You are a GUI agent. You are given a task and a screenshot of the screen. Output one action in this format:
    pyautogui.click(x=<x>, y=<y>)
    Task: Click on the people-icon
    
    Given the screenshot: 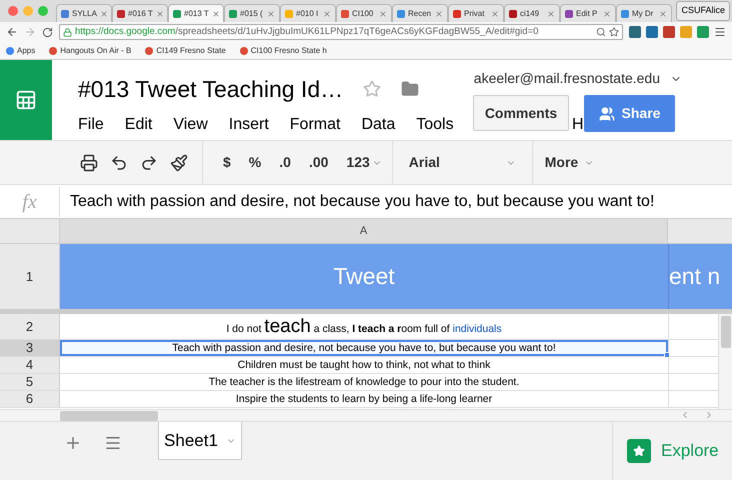 What is the action you would take?
    pyautogui.click(x=606, y=114)
    